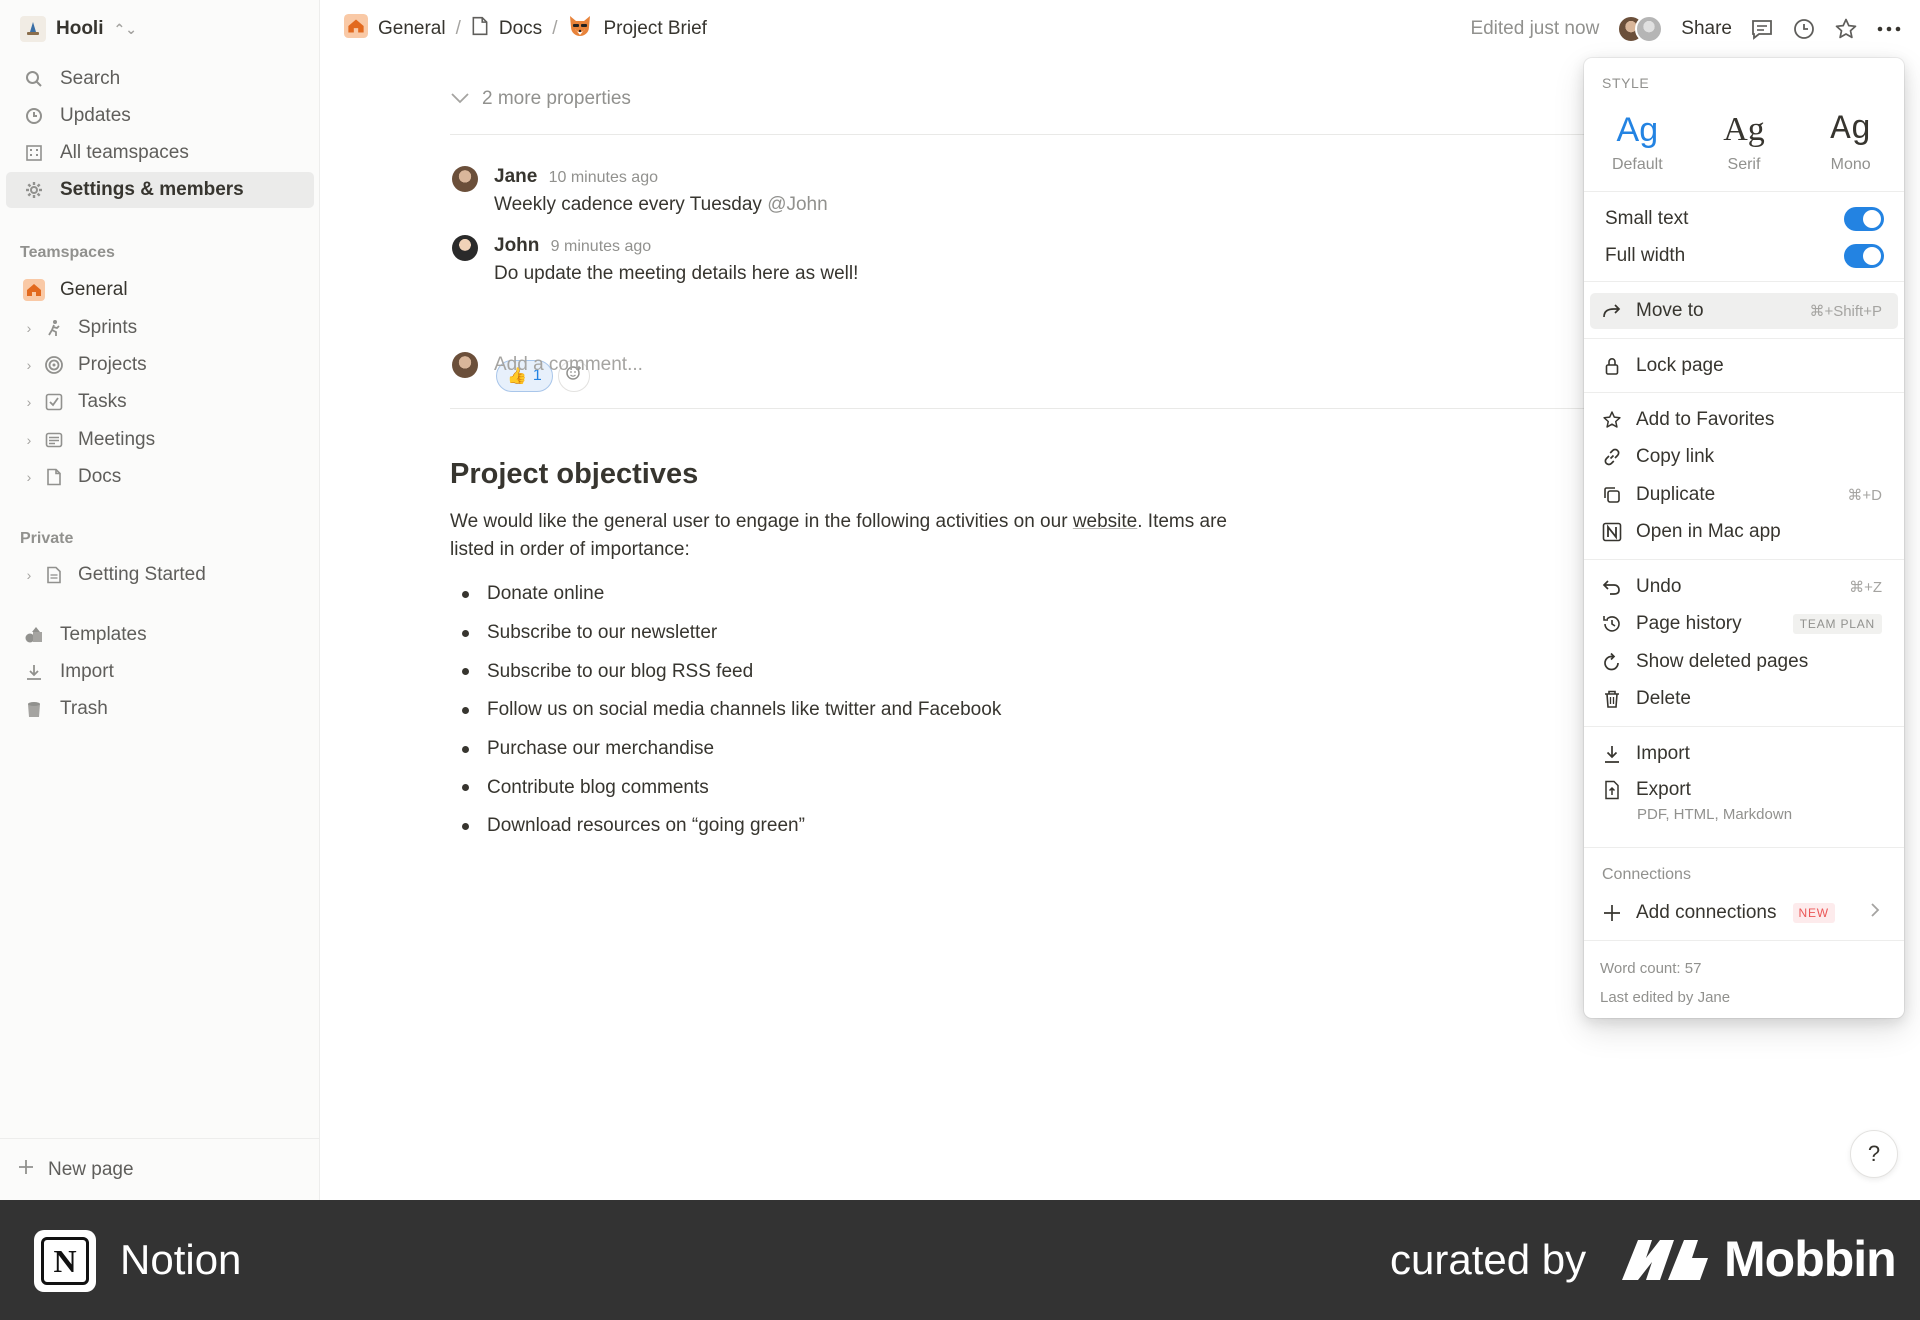 The height and width of the screenshot is (1320, 1920). I want to click on menu-item-page-history: Page history TEAM PLAN, so click(1744, 624).